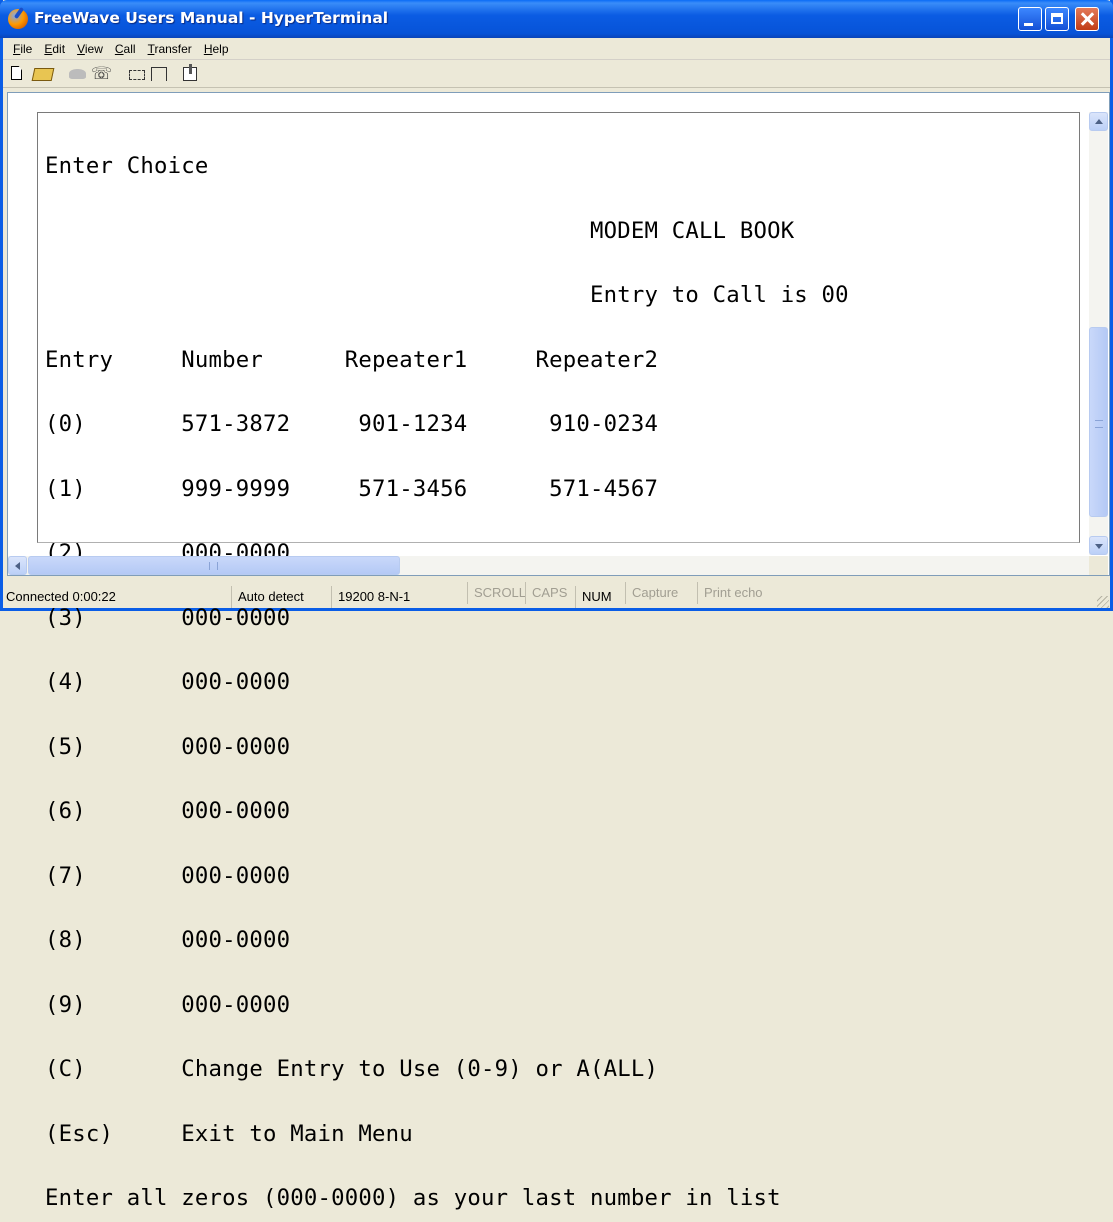 This screenshot has height=1222, width=1113. I want to click on status-connected: Connected 0:00:22, so click(61, 596).